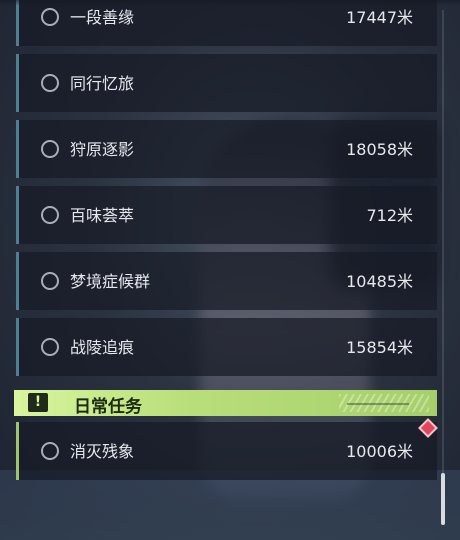 The height and width of the screenshot is (540, 460). I want to click on quest-name: 战陵追痕, so click(102, 347).